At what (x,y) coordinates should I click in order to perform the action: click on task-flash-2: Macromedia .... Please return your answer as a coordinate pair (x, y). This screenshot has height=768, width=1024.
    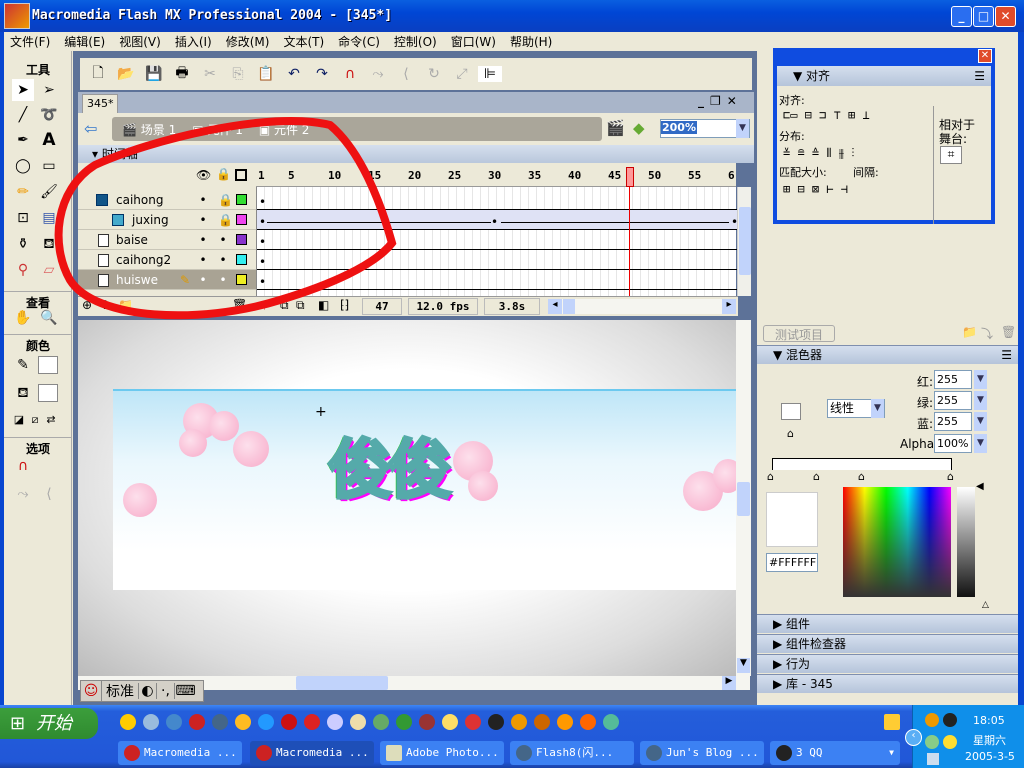
    Looking at the image, I should click on (312, 753).